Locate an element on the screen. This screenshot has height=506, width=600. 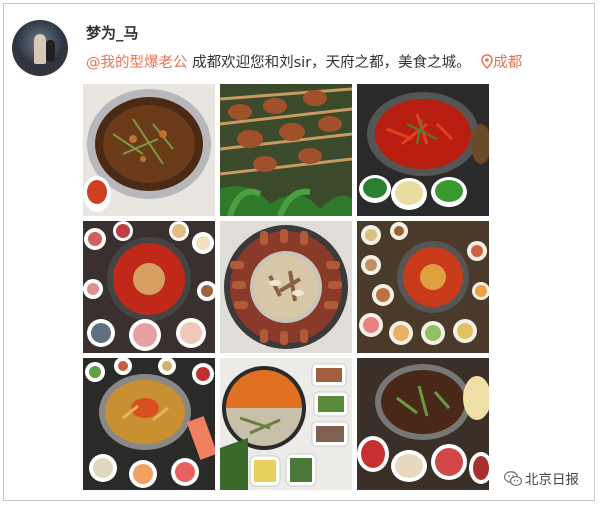
location-pin-icon is located at coordinates (487, 61).